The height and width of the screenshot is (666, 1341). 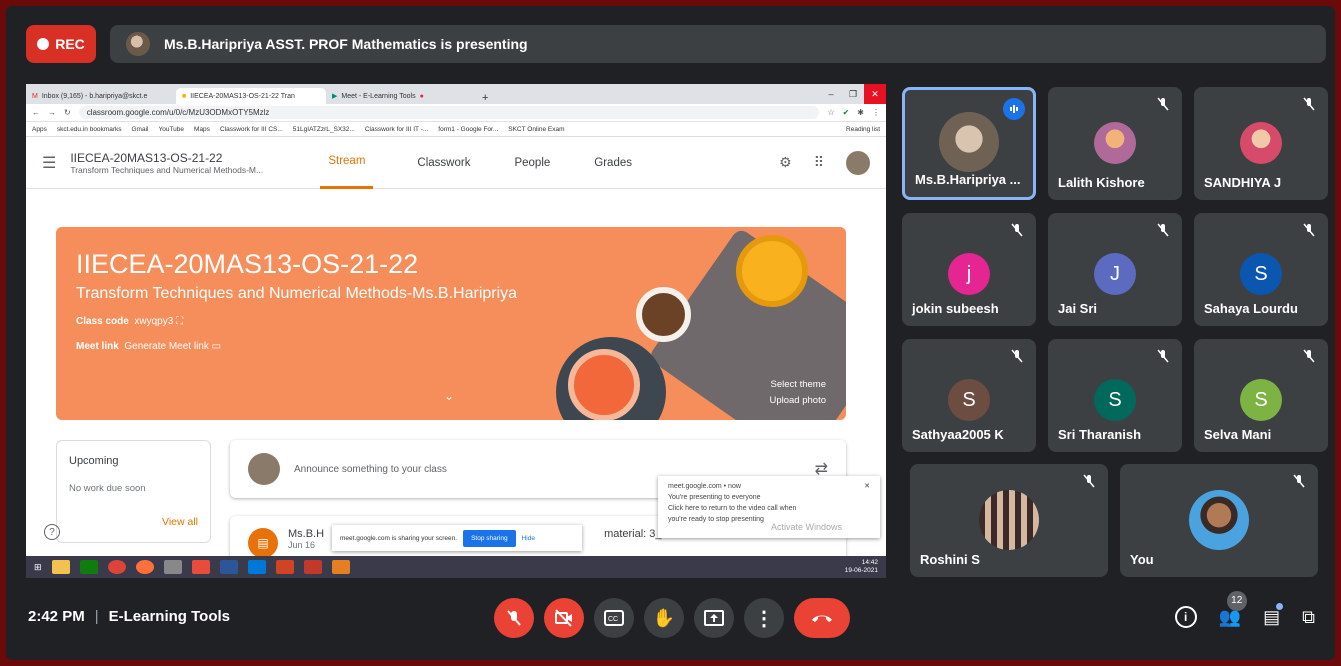 What do you see at coordinates (830, 112) in the screenshot?
I see `star-icon: ☆` at bounding box center [830, 112].